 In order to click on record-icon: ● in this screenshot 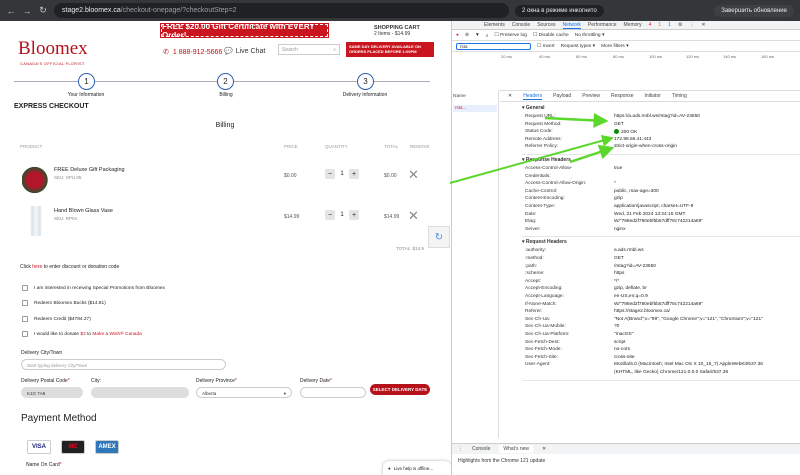, I will do `click(457, 35)`.